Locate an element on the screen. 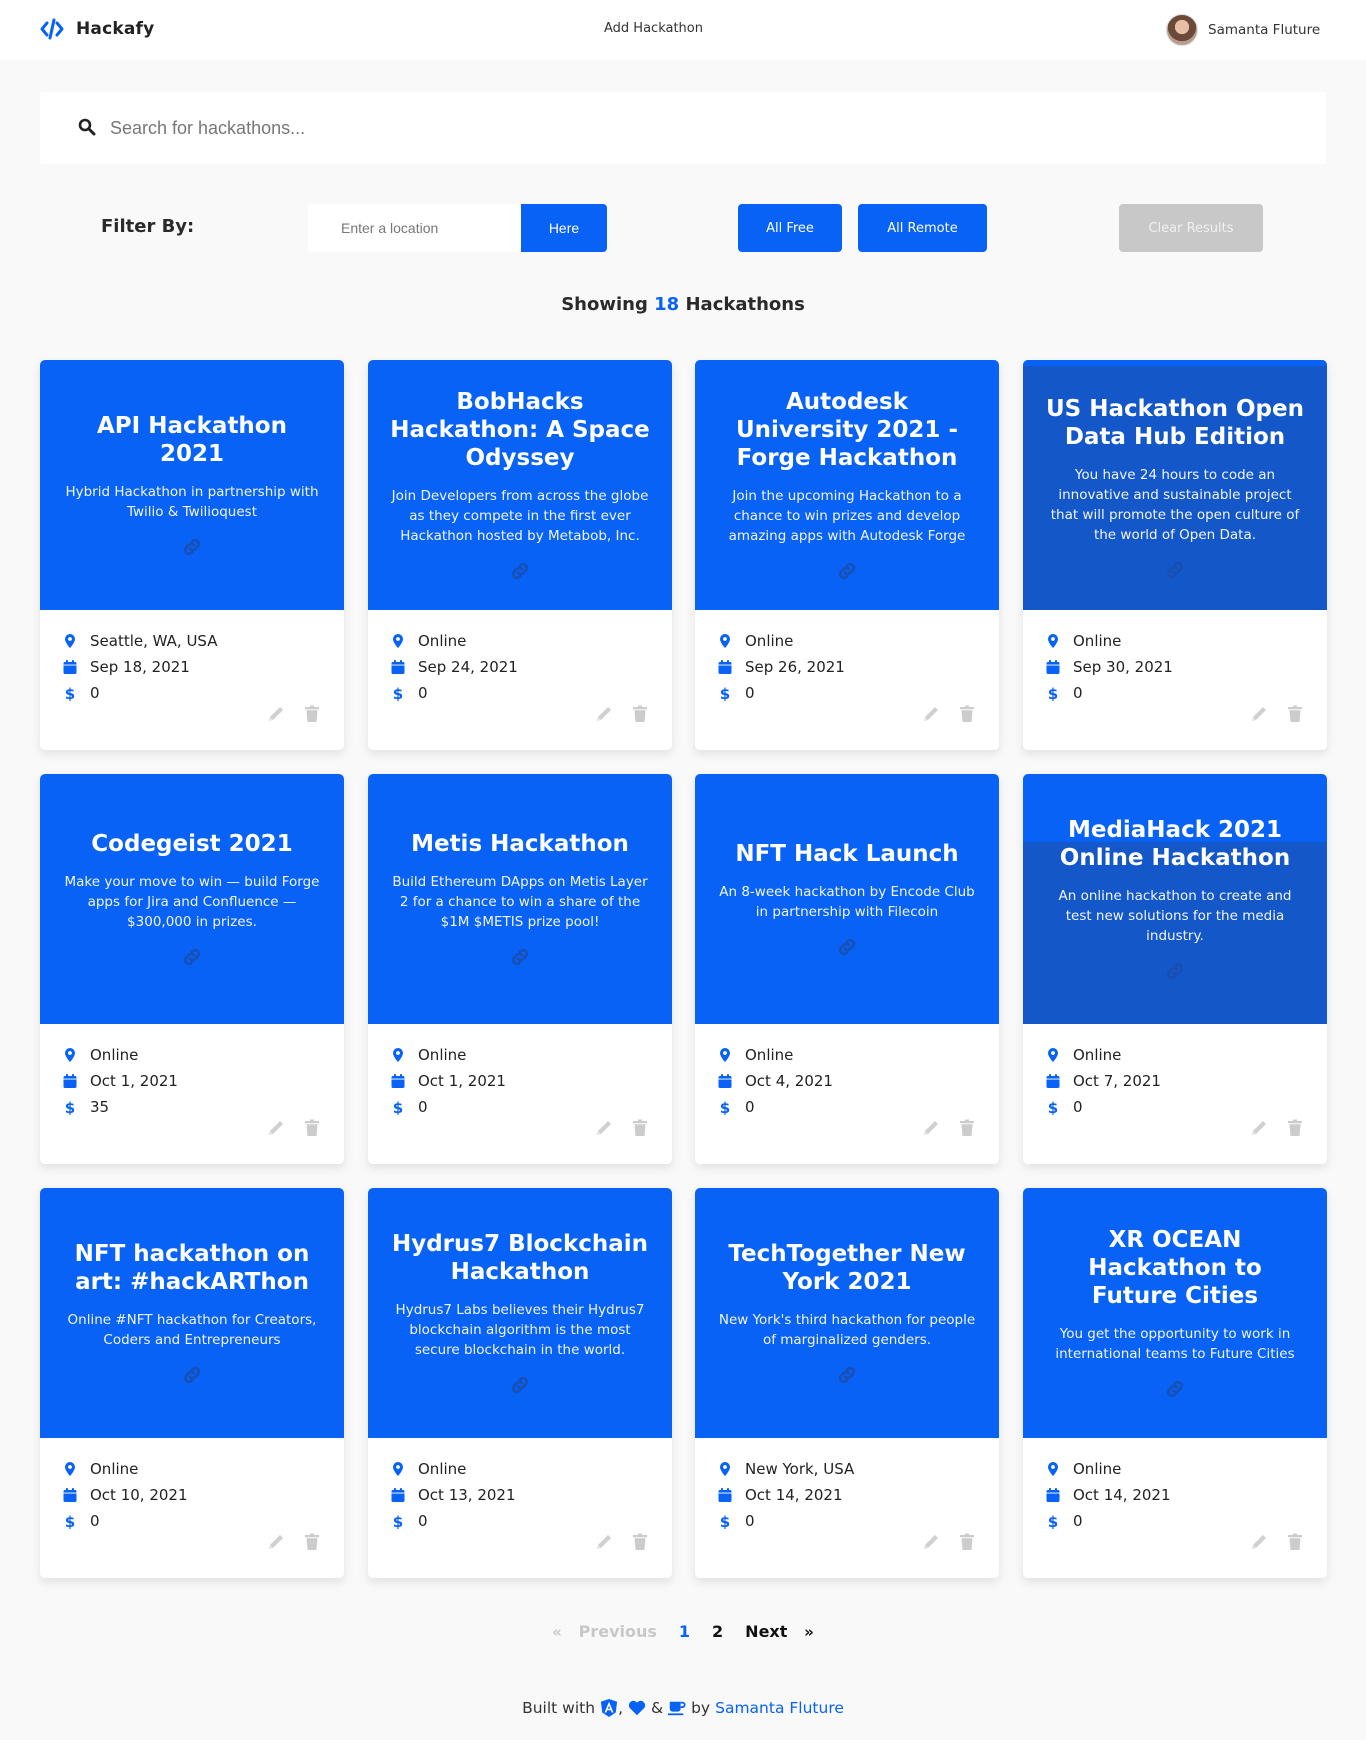 The image size is (1366, 1740). date-text: Sep 24, 2021 is located at coordinates (468, 667).